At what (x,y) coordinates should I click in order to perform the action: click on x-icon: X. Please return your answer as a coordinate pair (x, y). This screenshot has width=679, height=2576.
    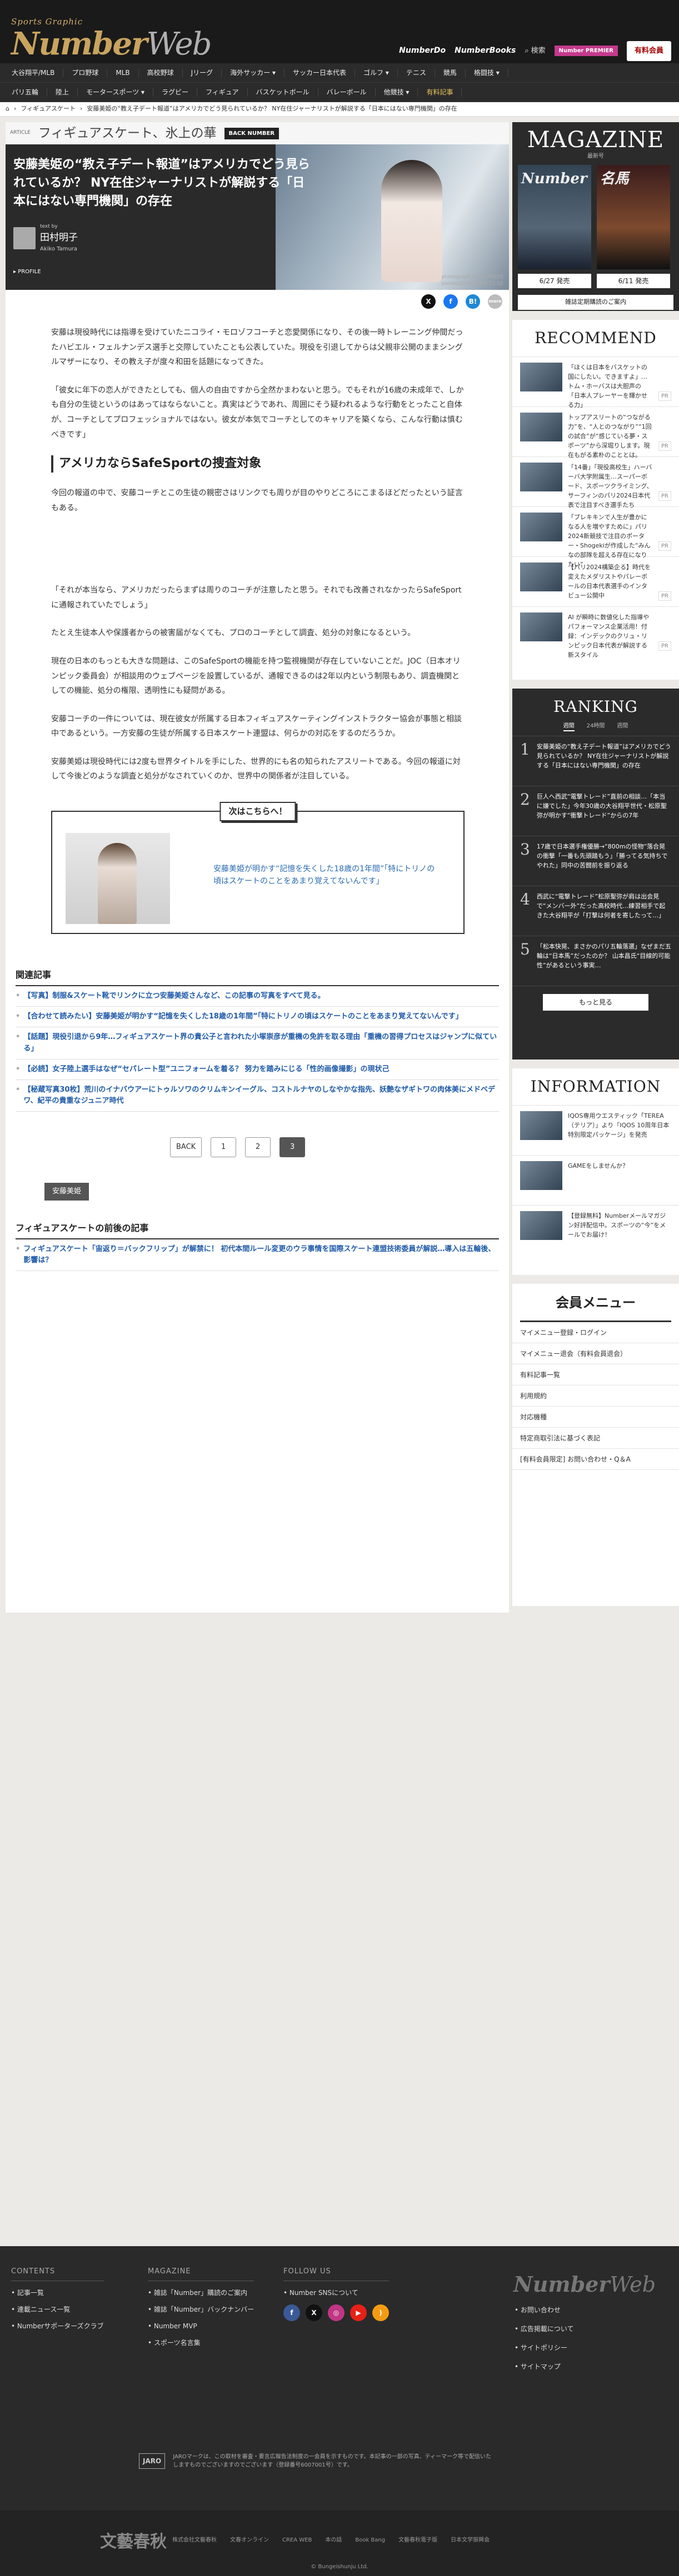
    Looking at the image, I should click on (314, 2312).